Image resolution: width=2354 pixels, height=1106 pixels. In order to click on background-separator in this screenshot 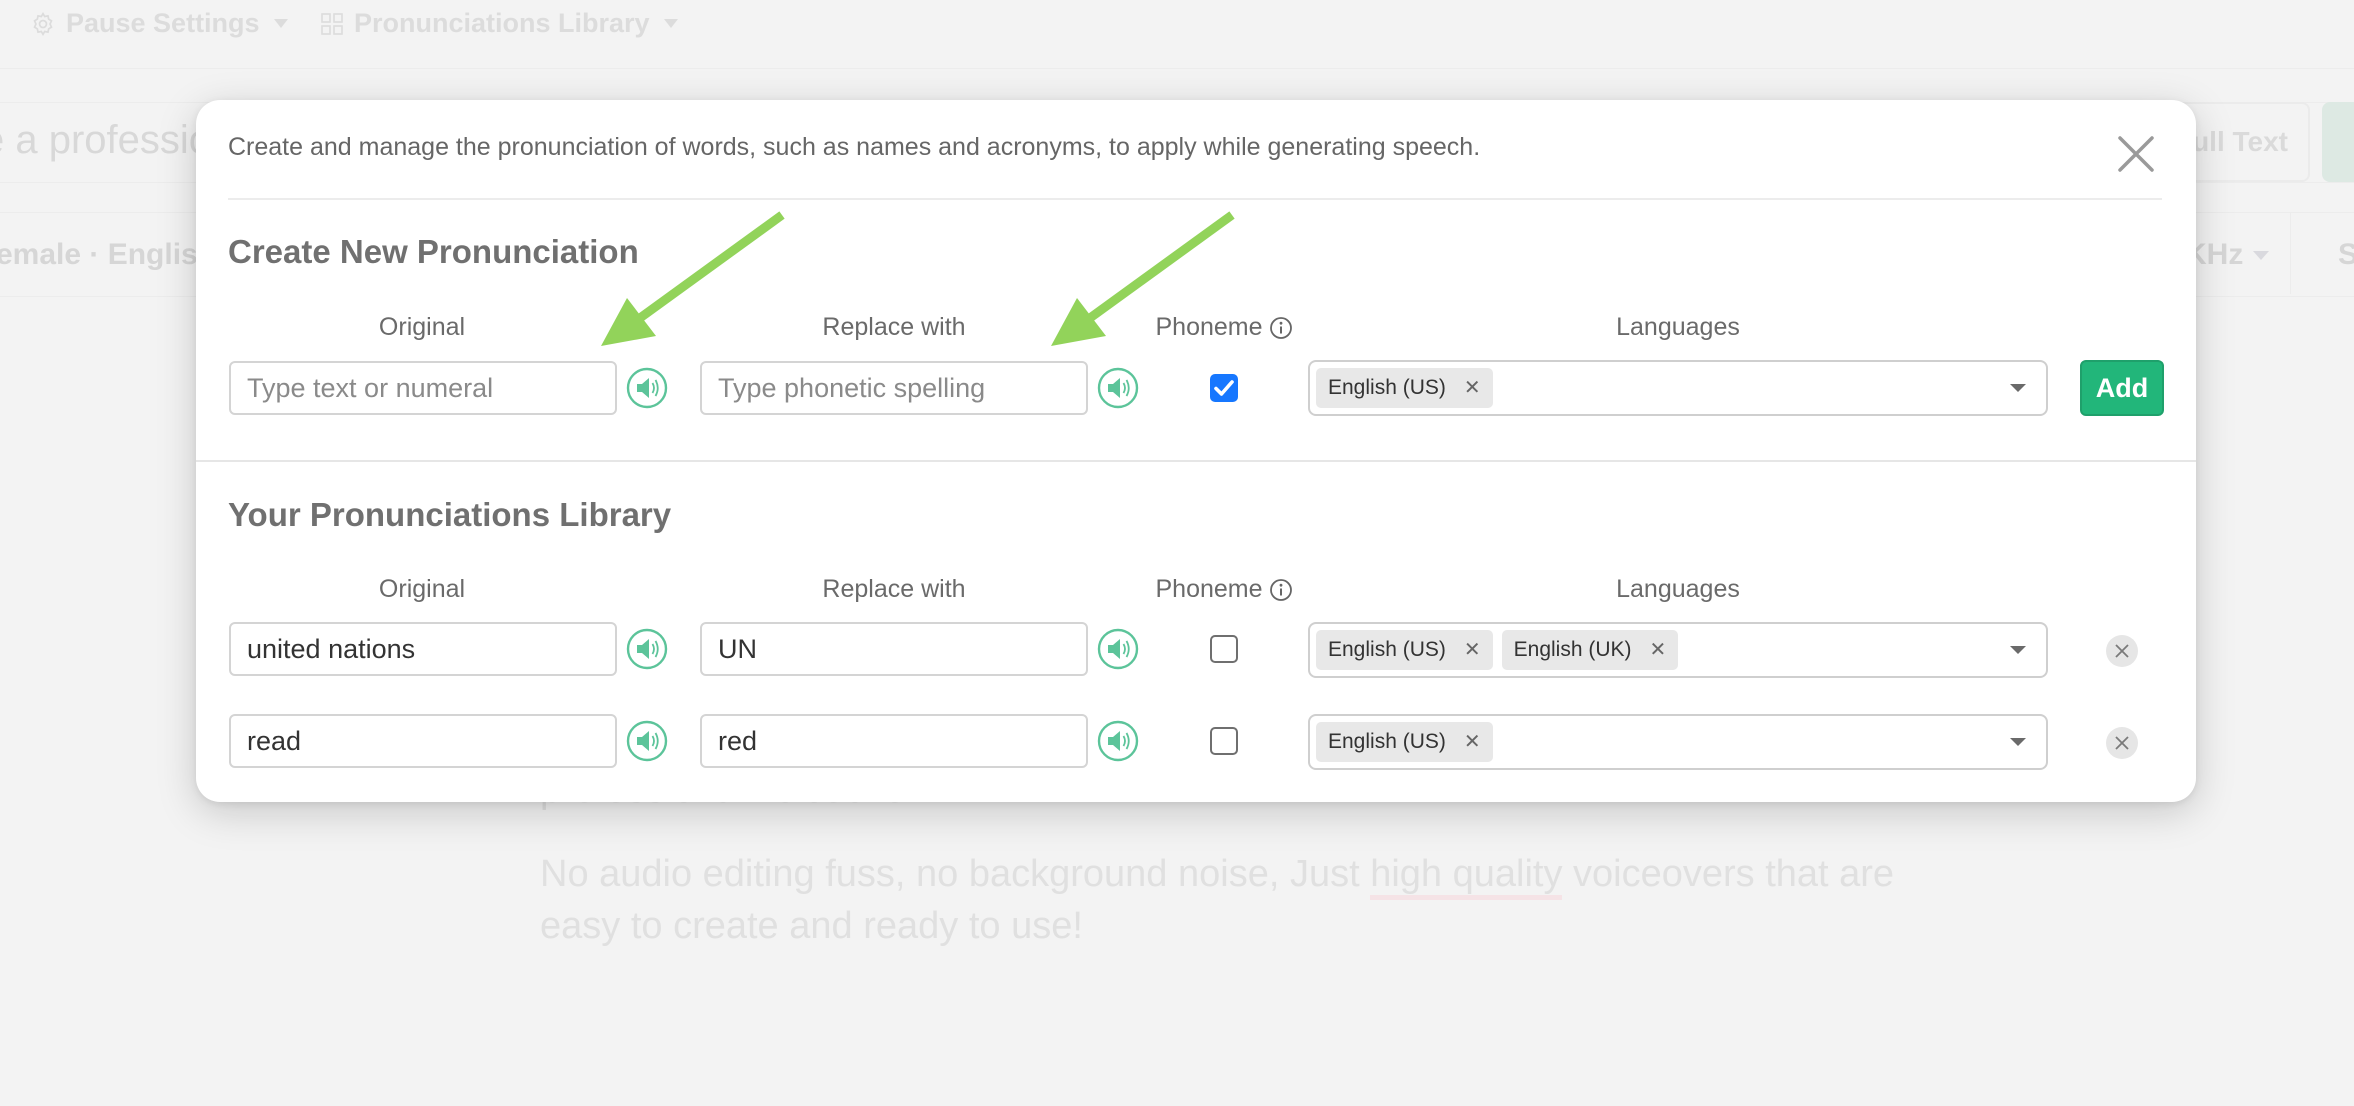, I will do `click(2290, 253)`.